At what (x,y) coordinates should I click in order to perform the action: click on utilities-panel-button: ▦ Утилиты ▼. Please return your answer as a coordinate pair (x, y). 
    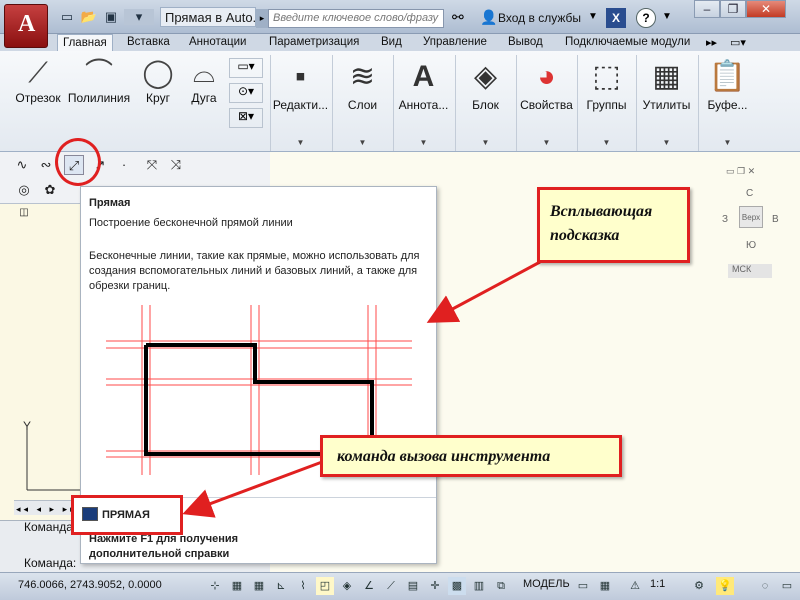
    Looking at the image, I should click on (666, 103).